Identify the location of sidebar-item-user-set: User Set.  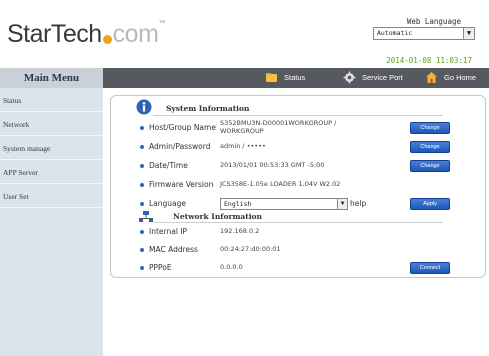
(51, 197).